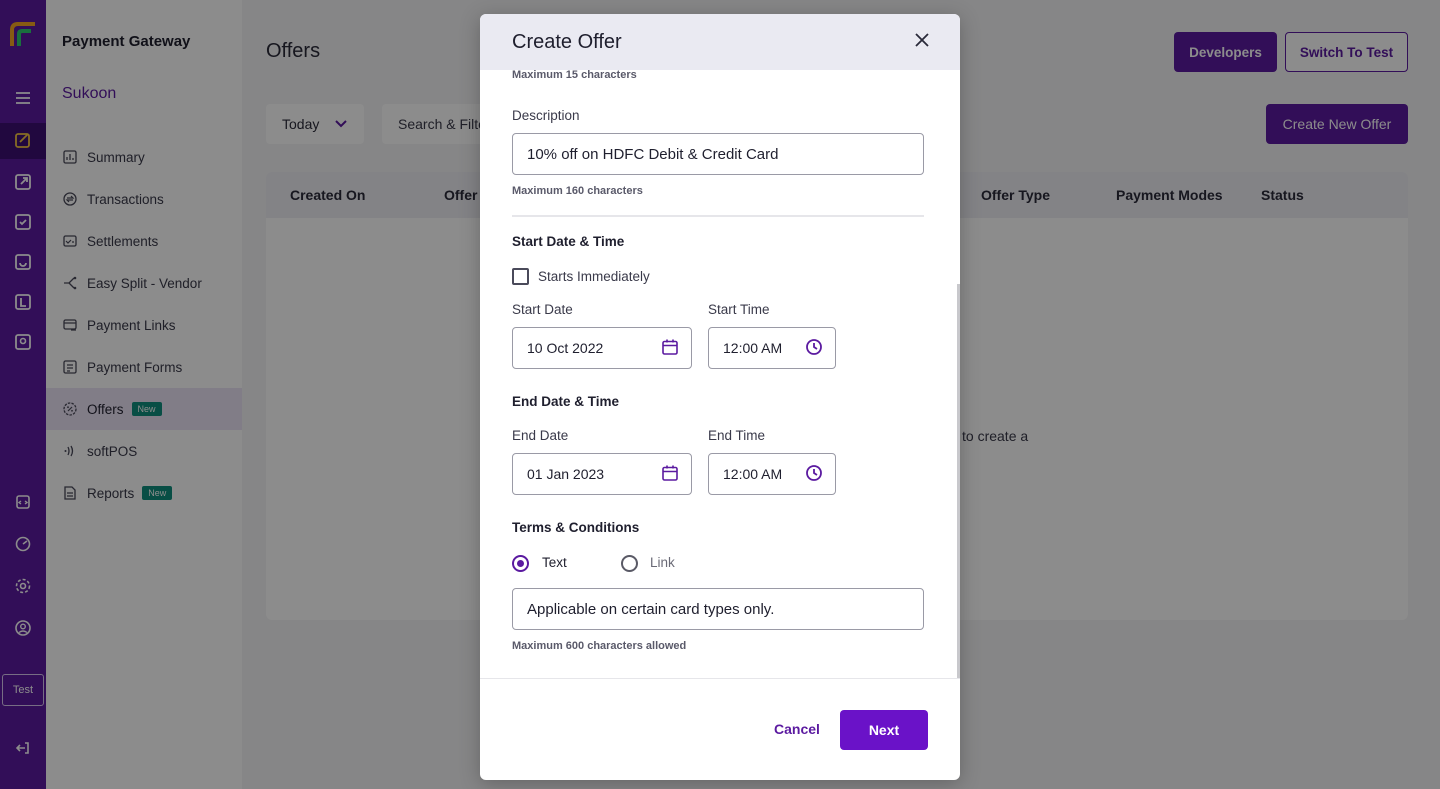 The image size is (1440, 789). I want to click on next-button: Next, so click(884, 730).